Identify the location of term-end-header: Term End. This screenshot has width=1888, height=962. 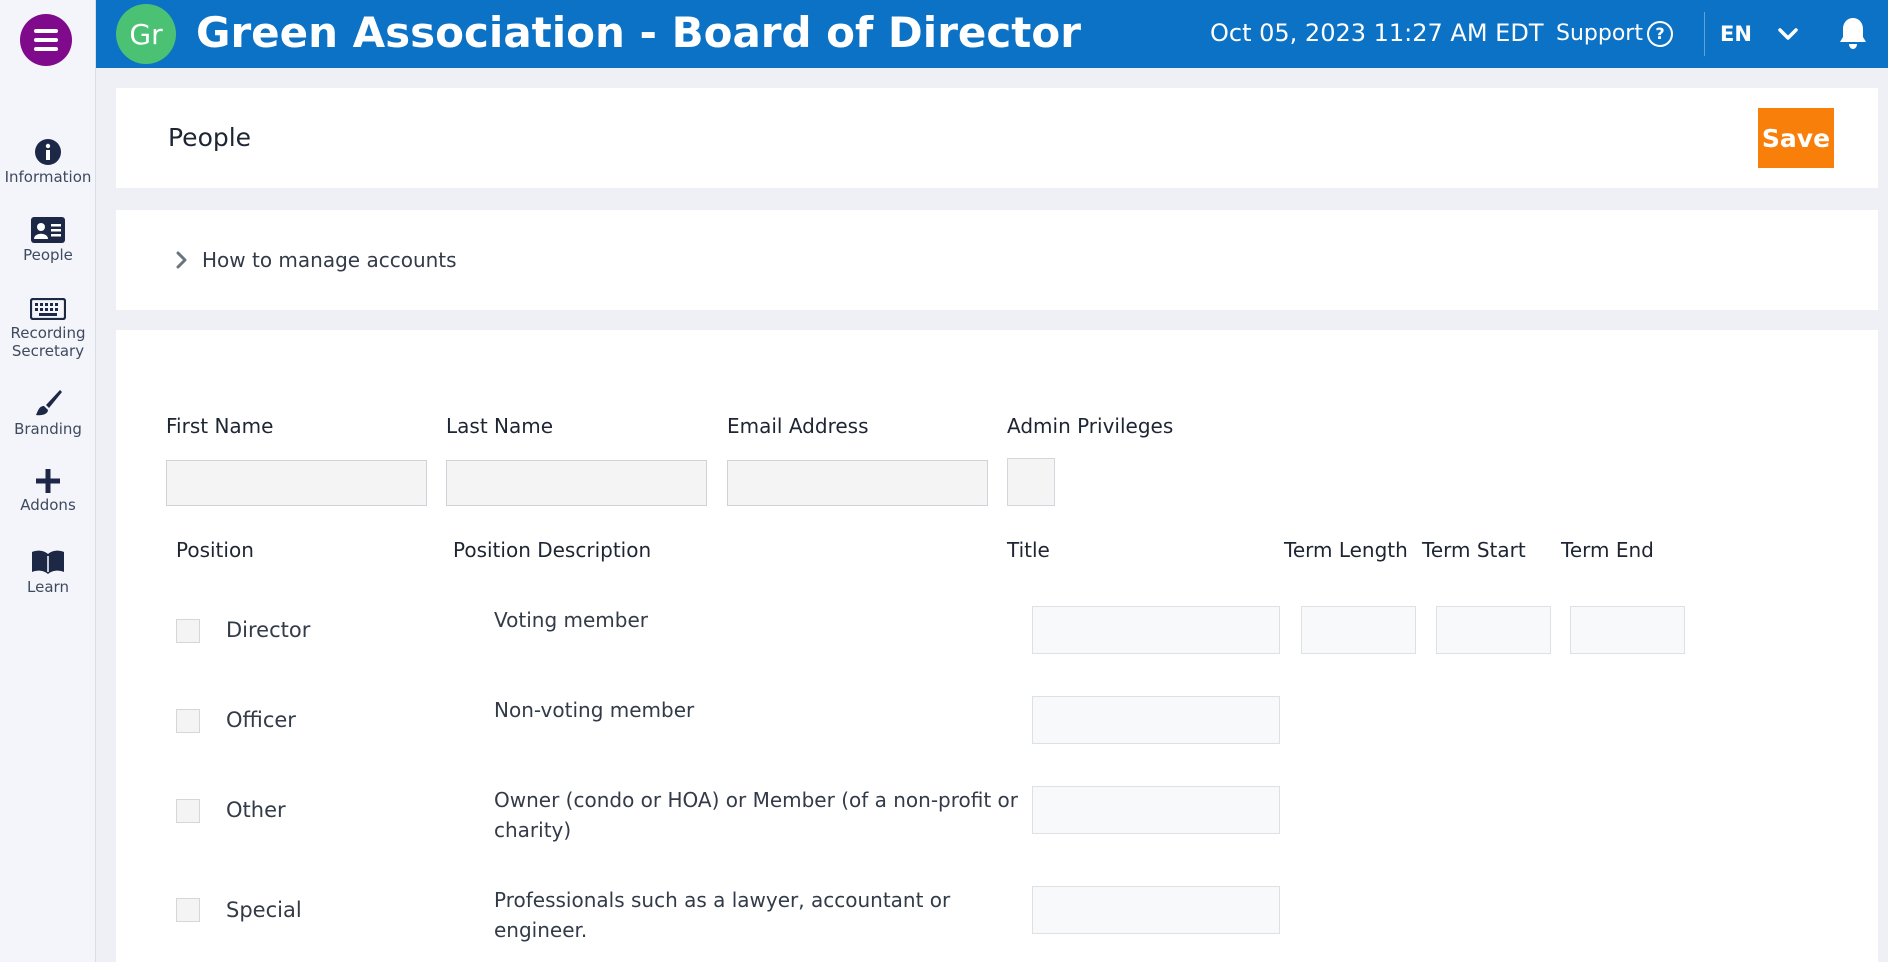
(1607, 550).